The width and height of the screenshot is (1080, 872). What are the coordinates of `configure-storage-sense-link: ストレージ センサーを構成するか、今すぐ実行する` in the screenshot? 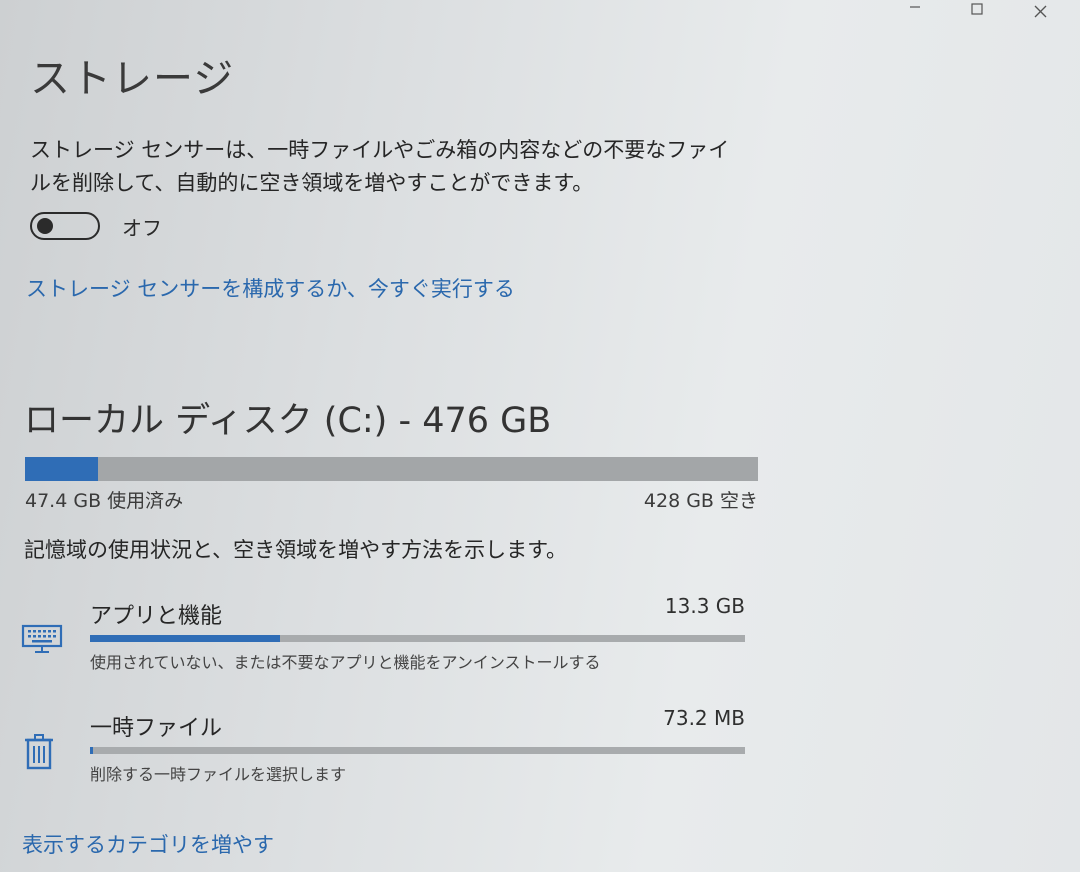 It's located at (270, 288).